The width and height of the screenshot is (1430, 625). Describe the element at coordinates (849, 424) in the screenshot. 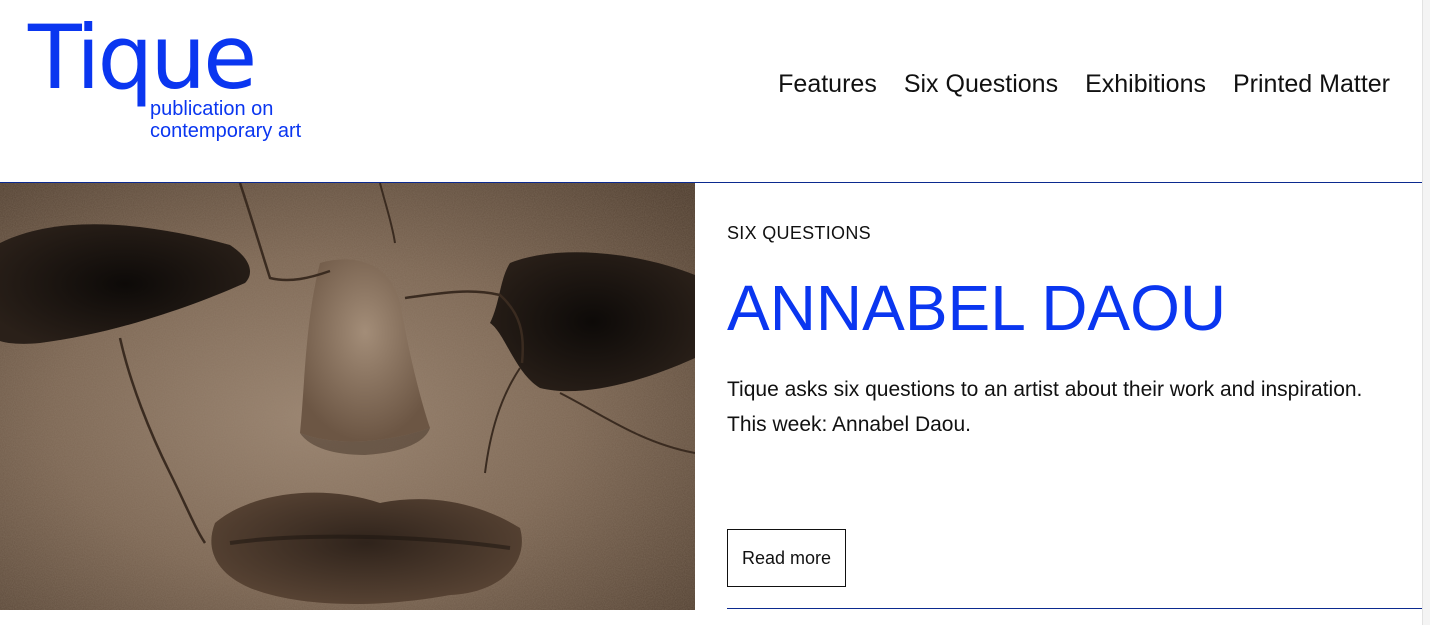

I see `summary-line-2: This week: Annabel Daou.` at that location.